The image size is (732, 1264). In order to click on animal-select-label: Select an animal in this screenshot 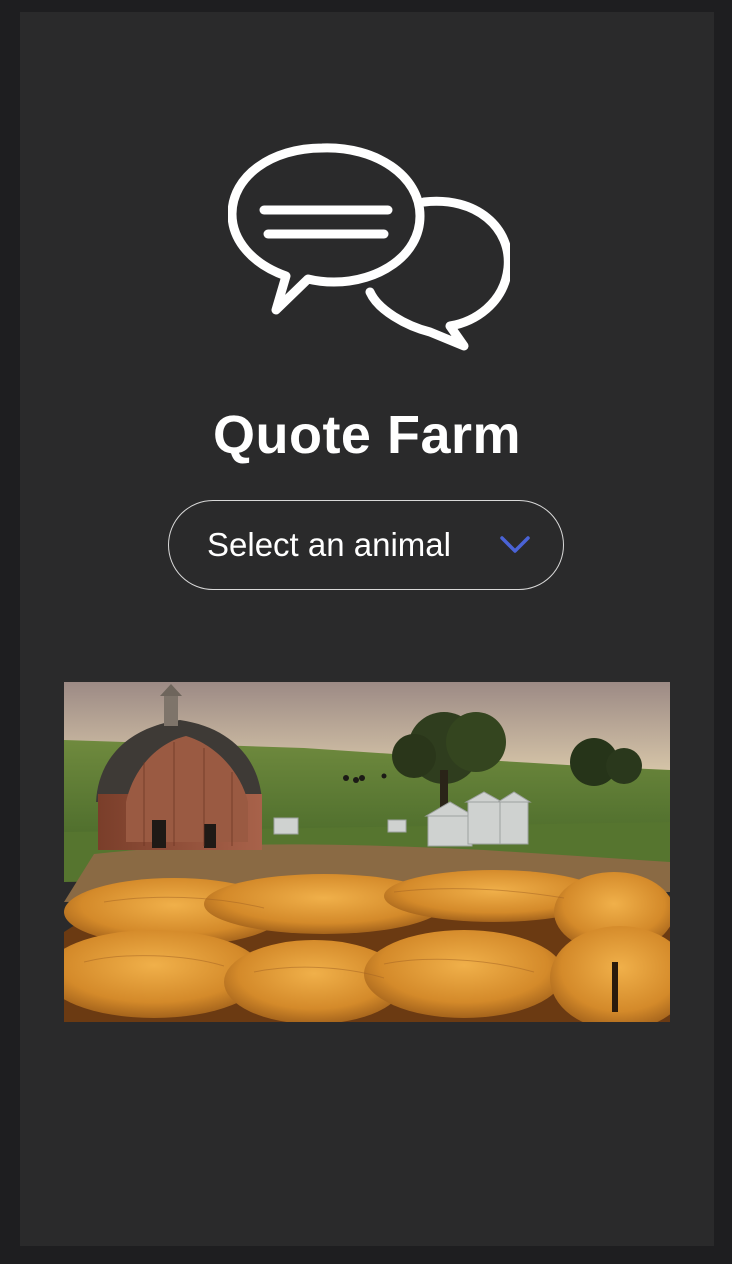, I will do `click(329, 544)`.